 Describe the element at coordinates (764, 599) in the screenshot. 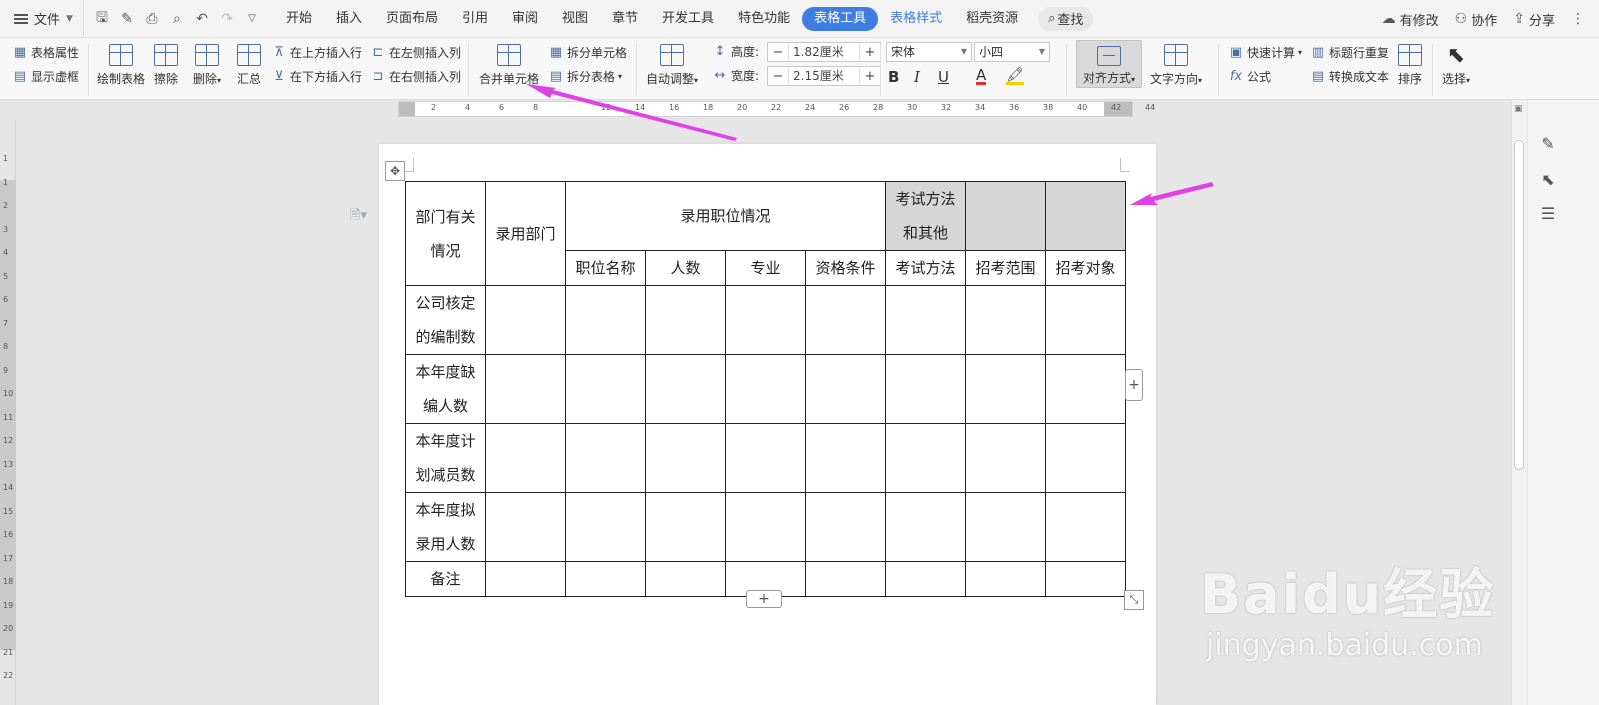

I see `add-column-button: +` at that location.